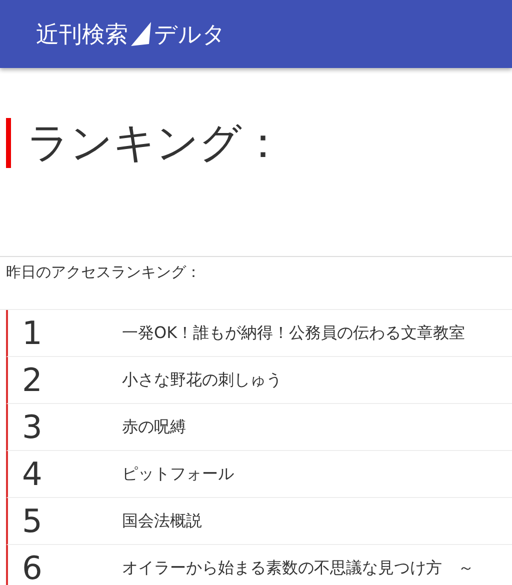 The height and width of the screenshot is (585, 512). Describe the element at coordinates (32, 521) in the screenshot. I see `rank-number: 5` at that location.